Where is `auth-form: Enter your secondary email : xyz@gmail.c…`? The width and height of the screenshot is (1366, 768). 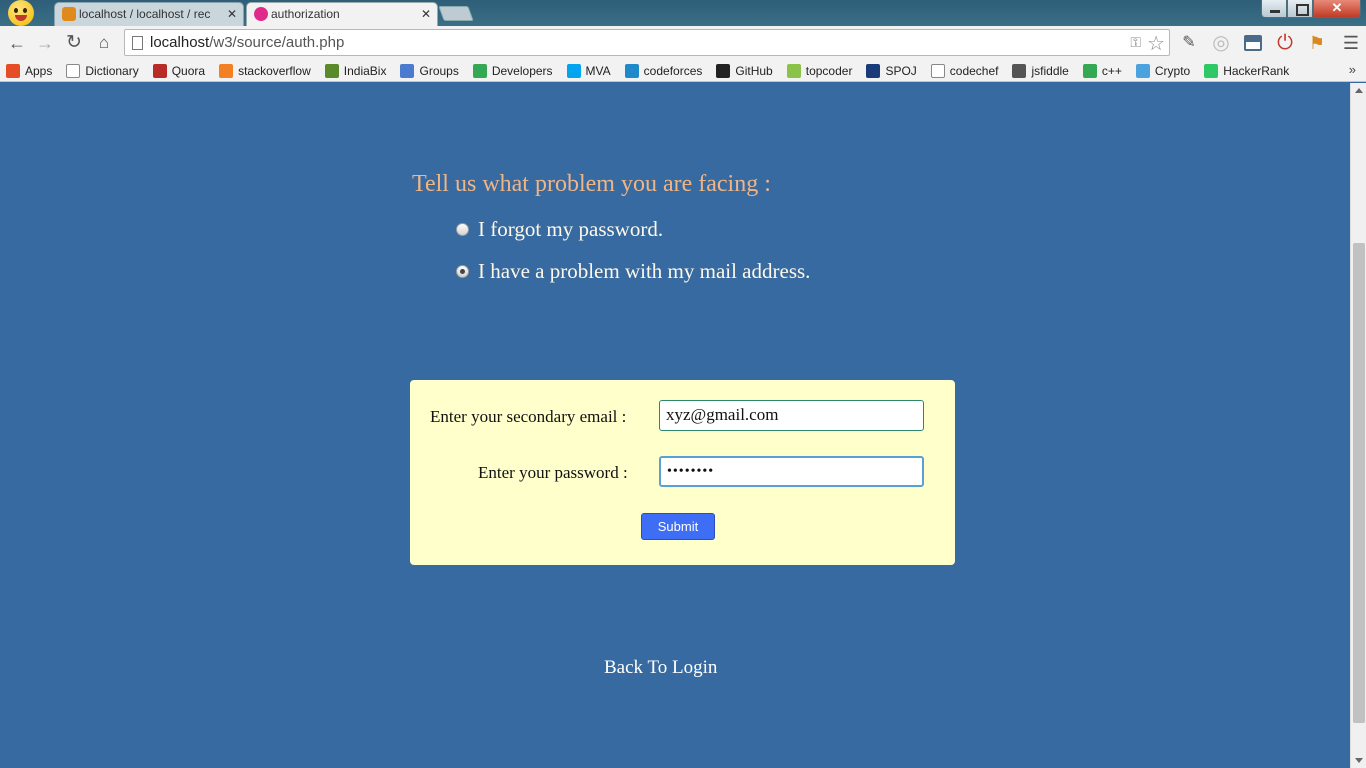
auth-form: Enter your secondary email : xyz@gmail.c… is located at coordinates (682, 472).